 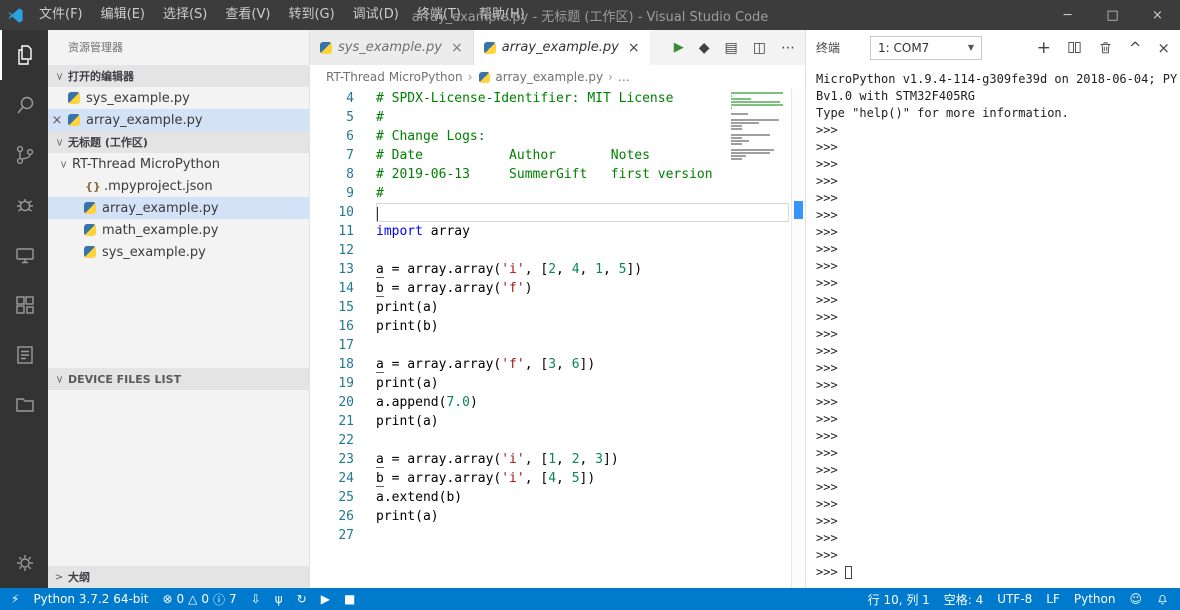 I want to click on settings-gear-icon, so click(x=24, y=563).